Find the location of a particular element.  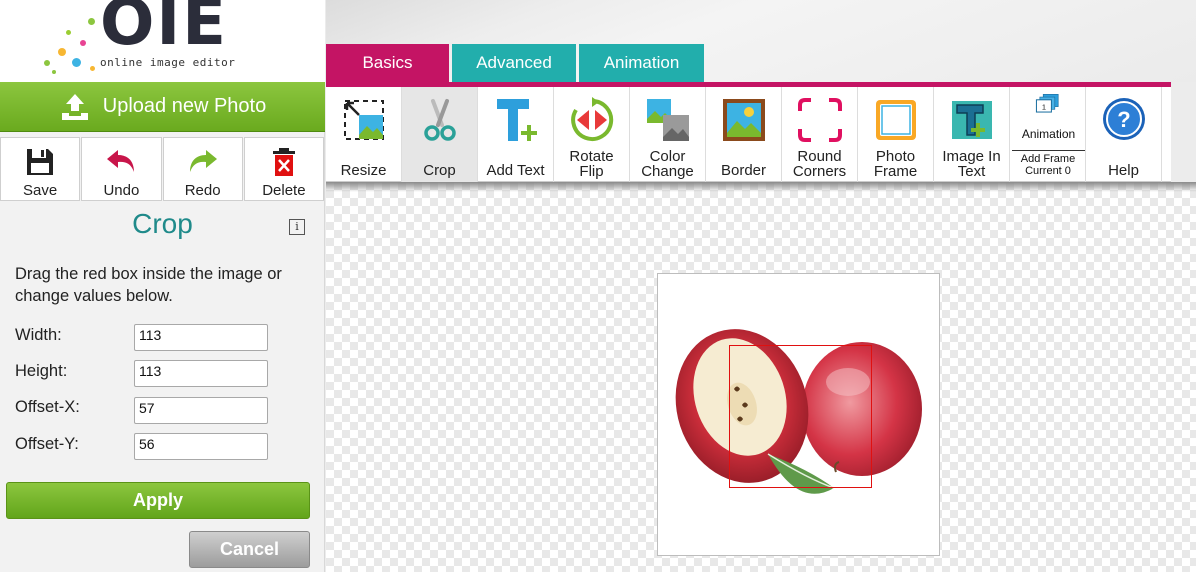

current-frame-label: Current 0 is located at coordinates (1048, 171).